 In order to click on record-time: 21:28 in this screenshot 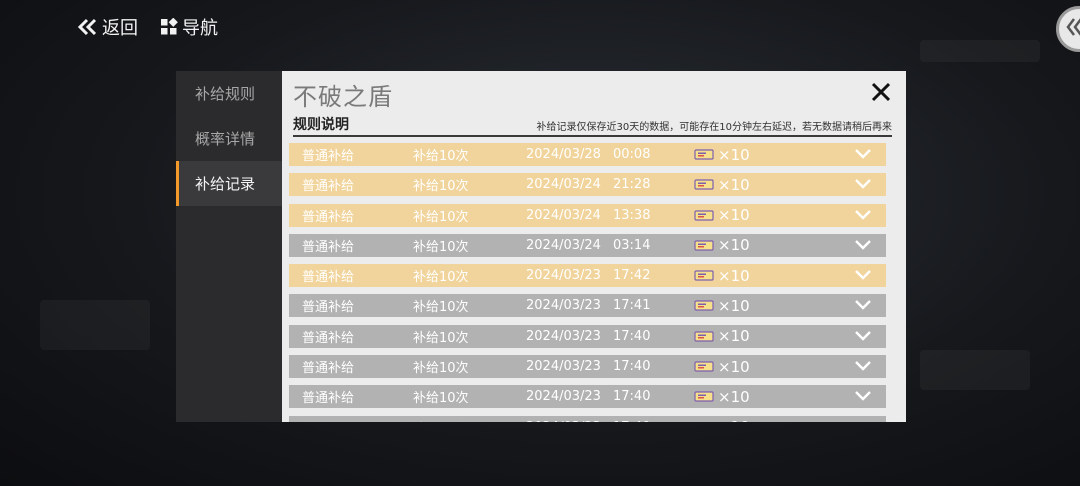, I will do `click(632, 185)`.